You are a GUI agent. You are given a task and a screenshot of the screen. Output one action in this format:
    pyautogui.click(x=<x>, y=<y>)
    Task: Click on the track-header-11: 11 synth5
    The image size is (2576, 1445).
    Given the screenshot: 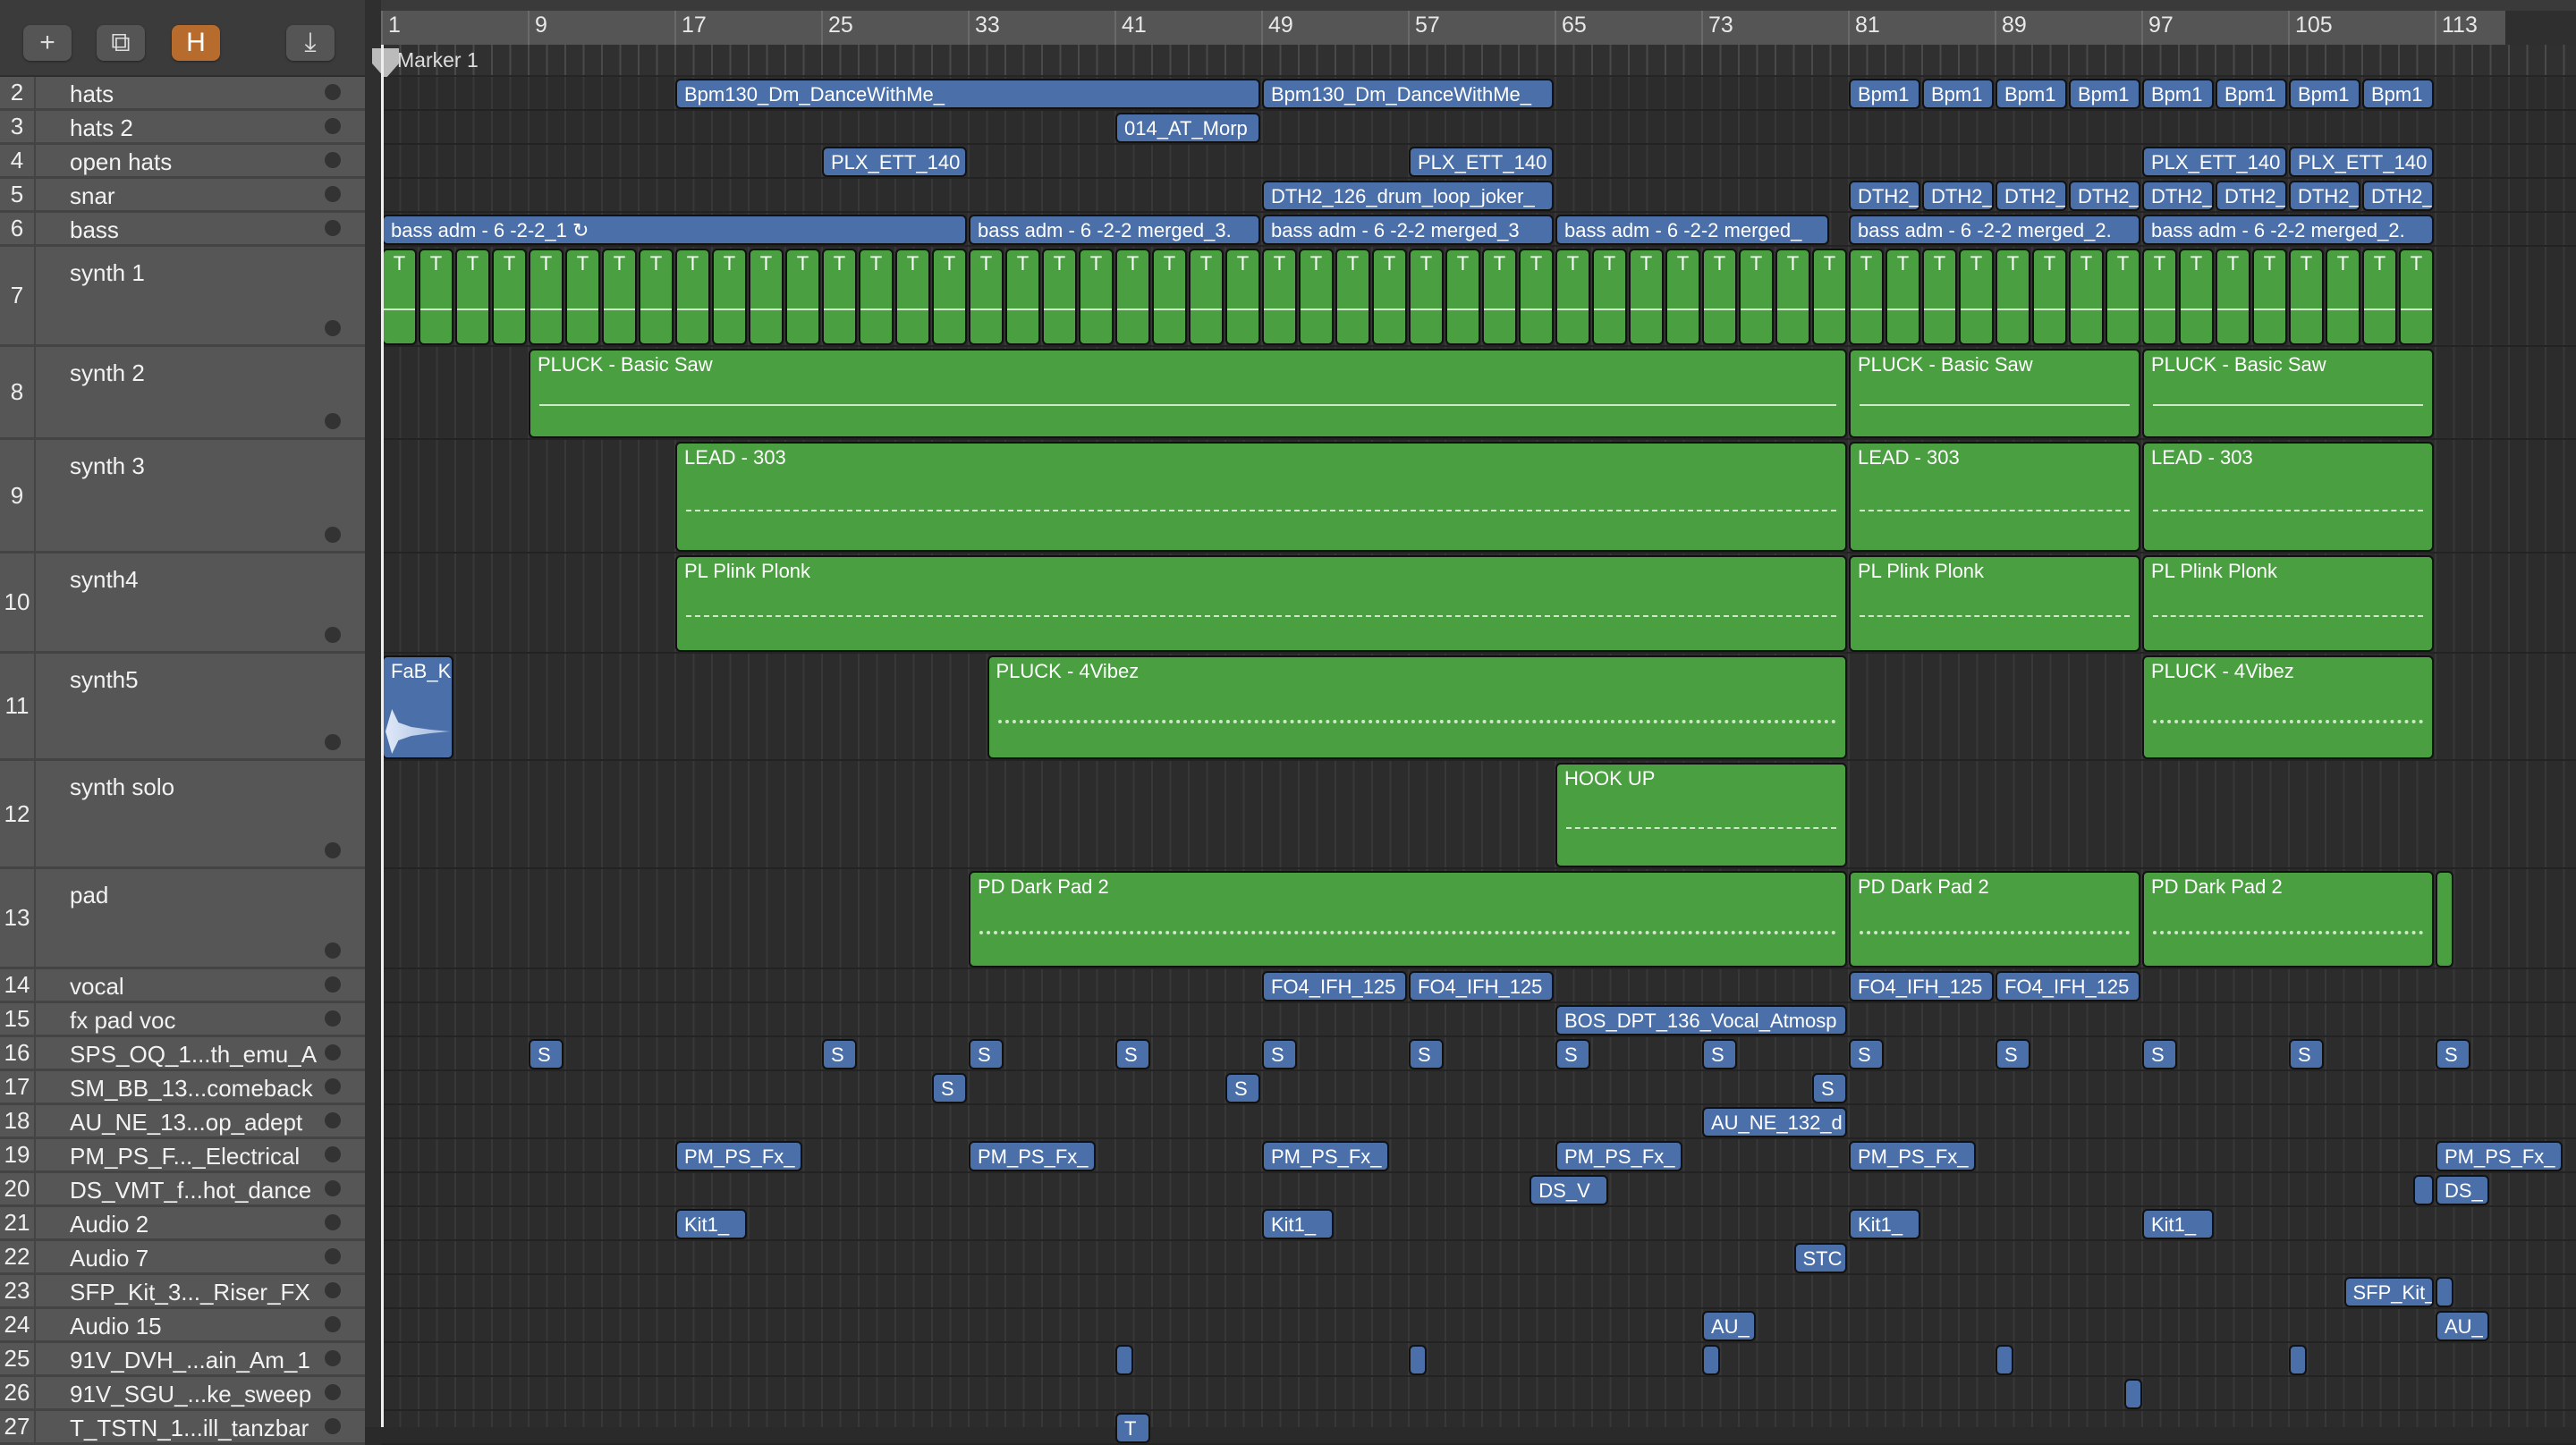 What is the action you would take?
    pyautogui.click(x=182, y=707)
    